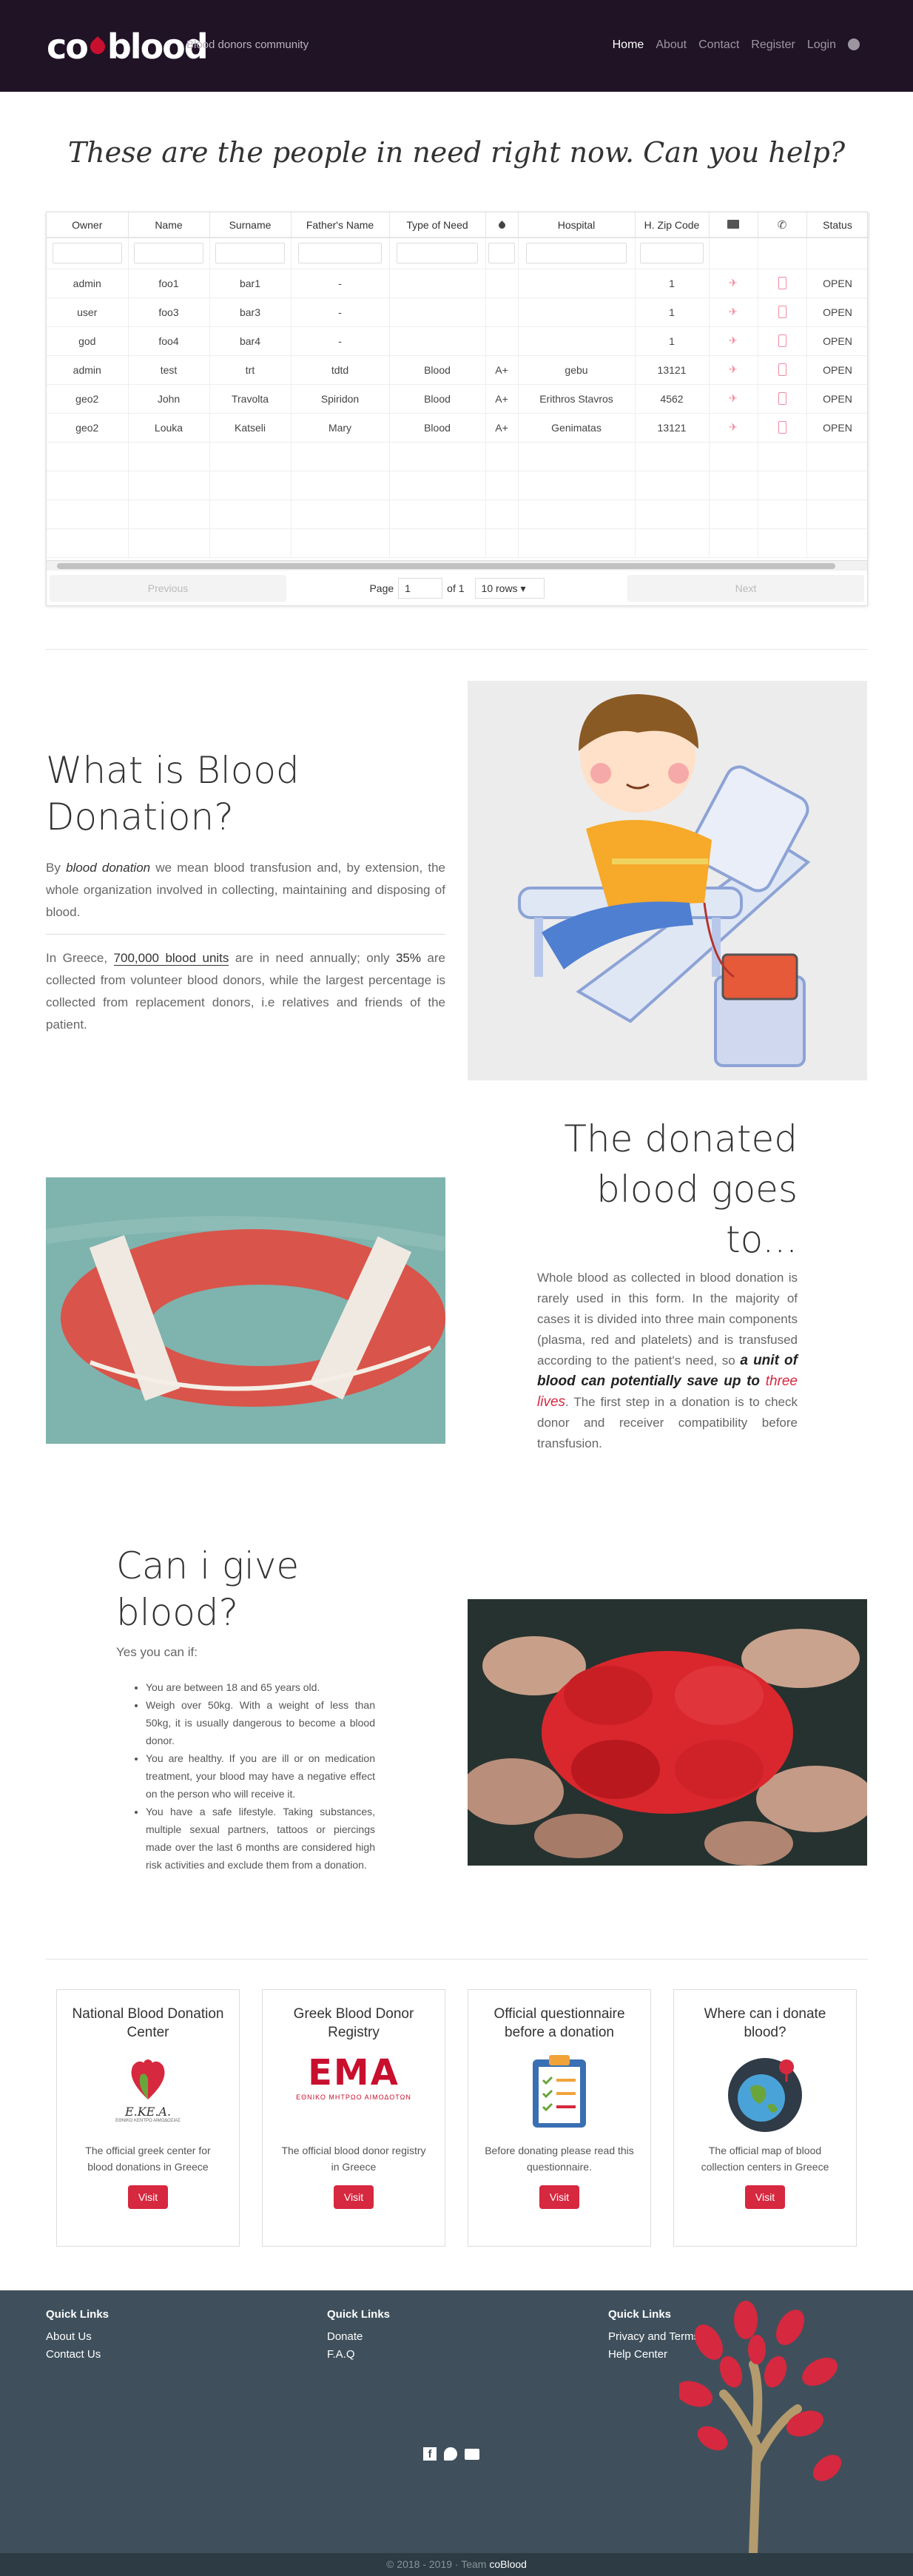 Image resolution: width=913 pixels, height=2576 pixels. I want to click on table-cell: user, so click(88, 312).